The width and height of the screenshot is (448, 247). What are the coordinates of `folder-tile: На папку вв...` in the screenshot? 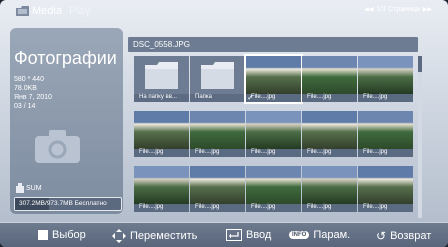 It's located at (161, 79).